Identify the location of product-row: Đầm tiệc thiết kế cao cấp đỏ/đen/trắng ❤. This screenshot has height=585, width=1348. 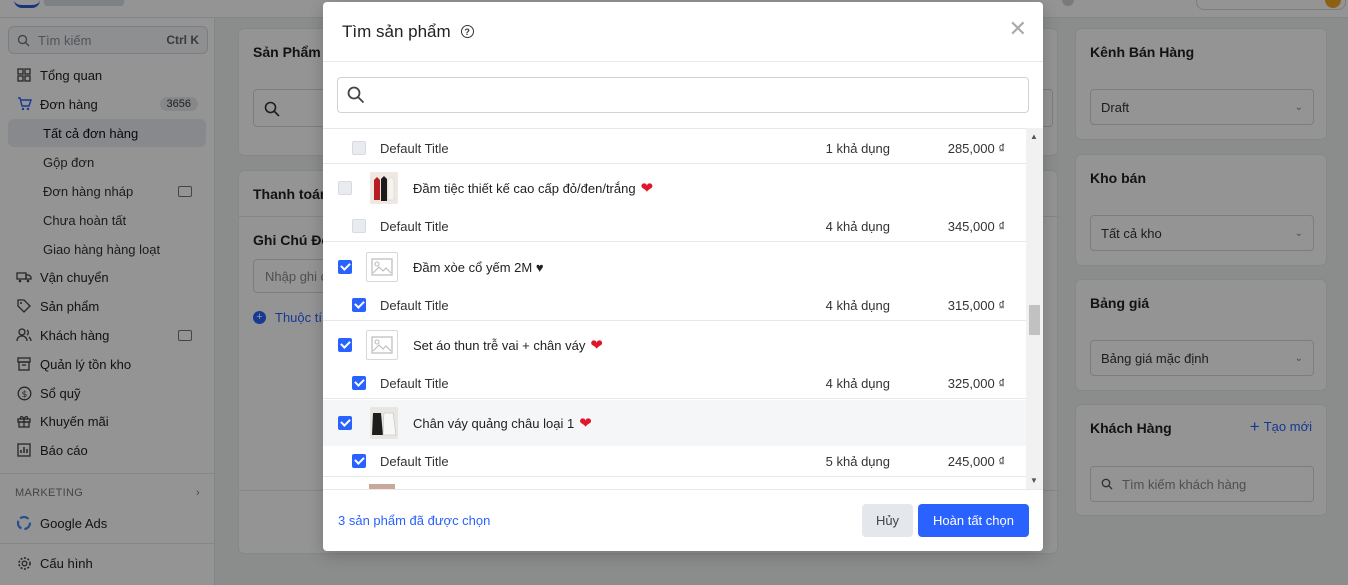
(674, 188).